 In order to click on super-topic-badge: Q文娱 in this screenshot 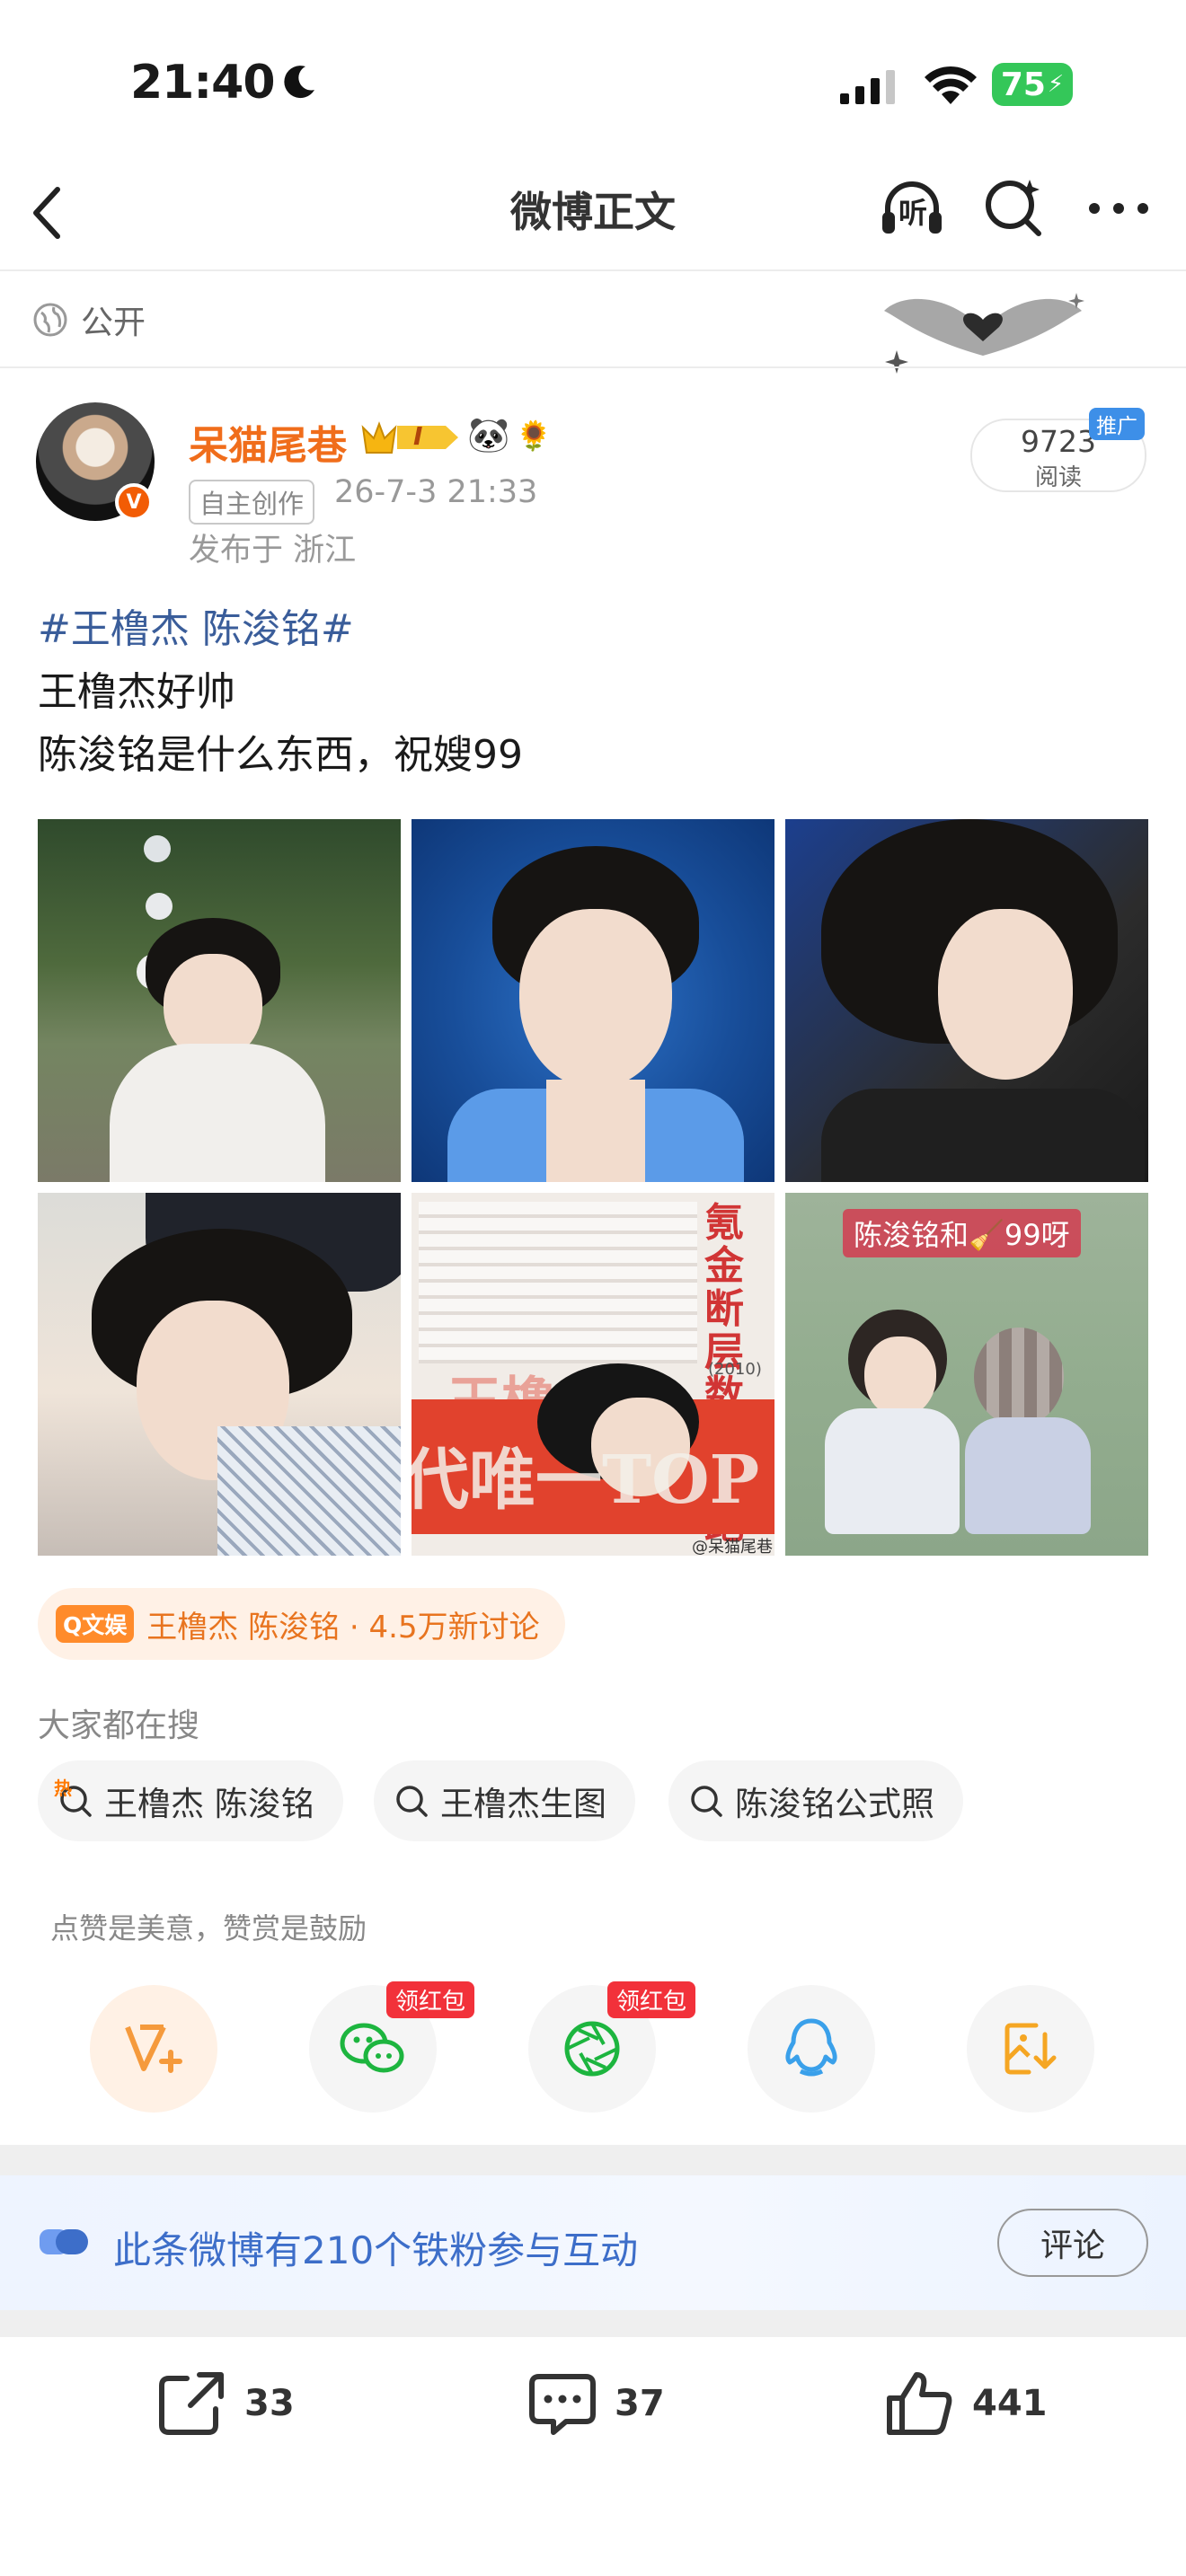, I will do `click(95, 1624)`.